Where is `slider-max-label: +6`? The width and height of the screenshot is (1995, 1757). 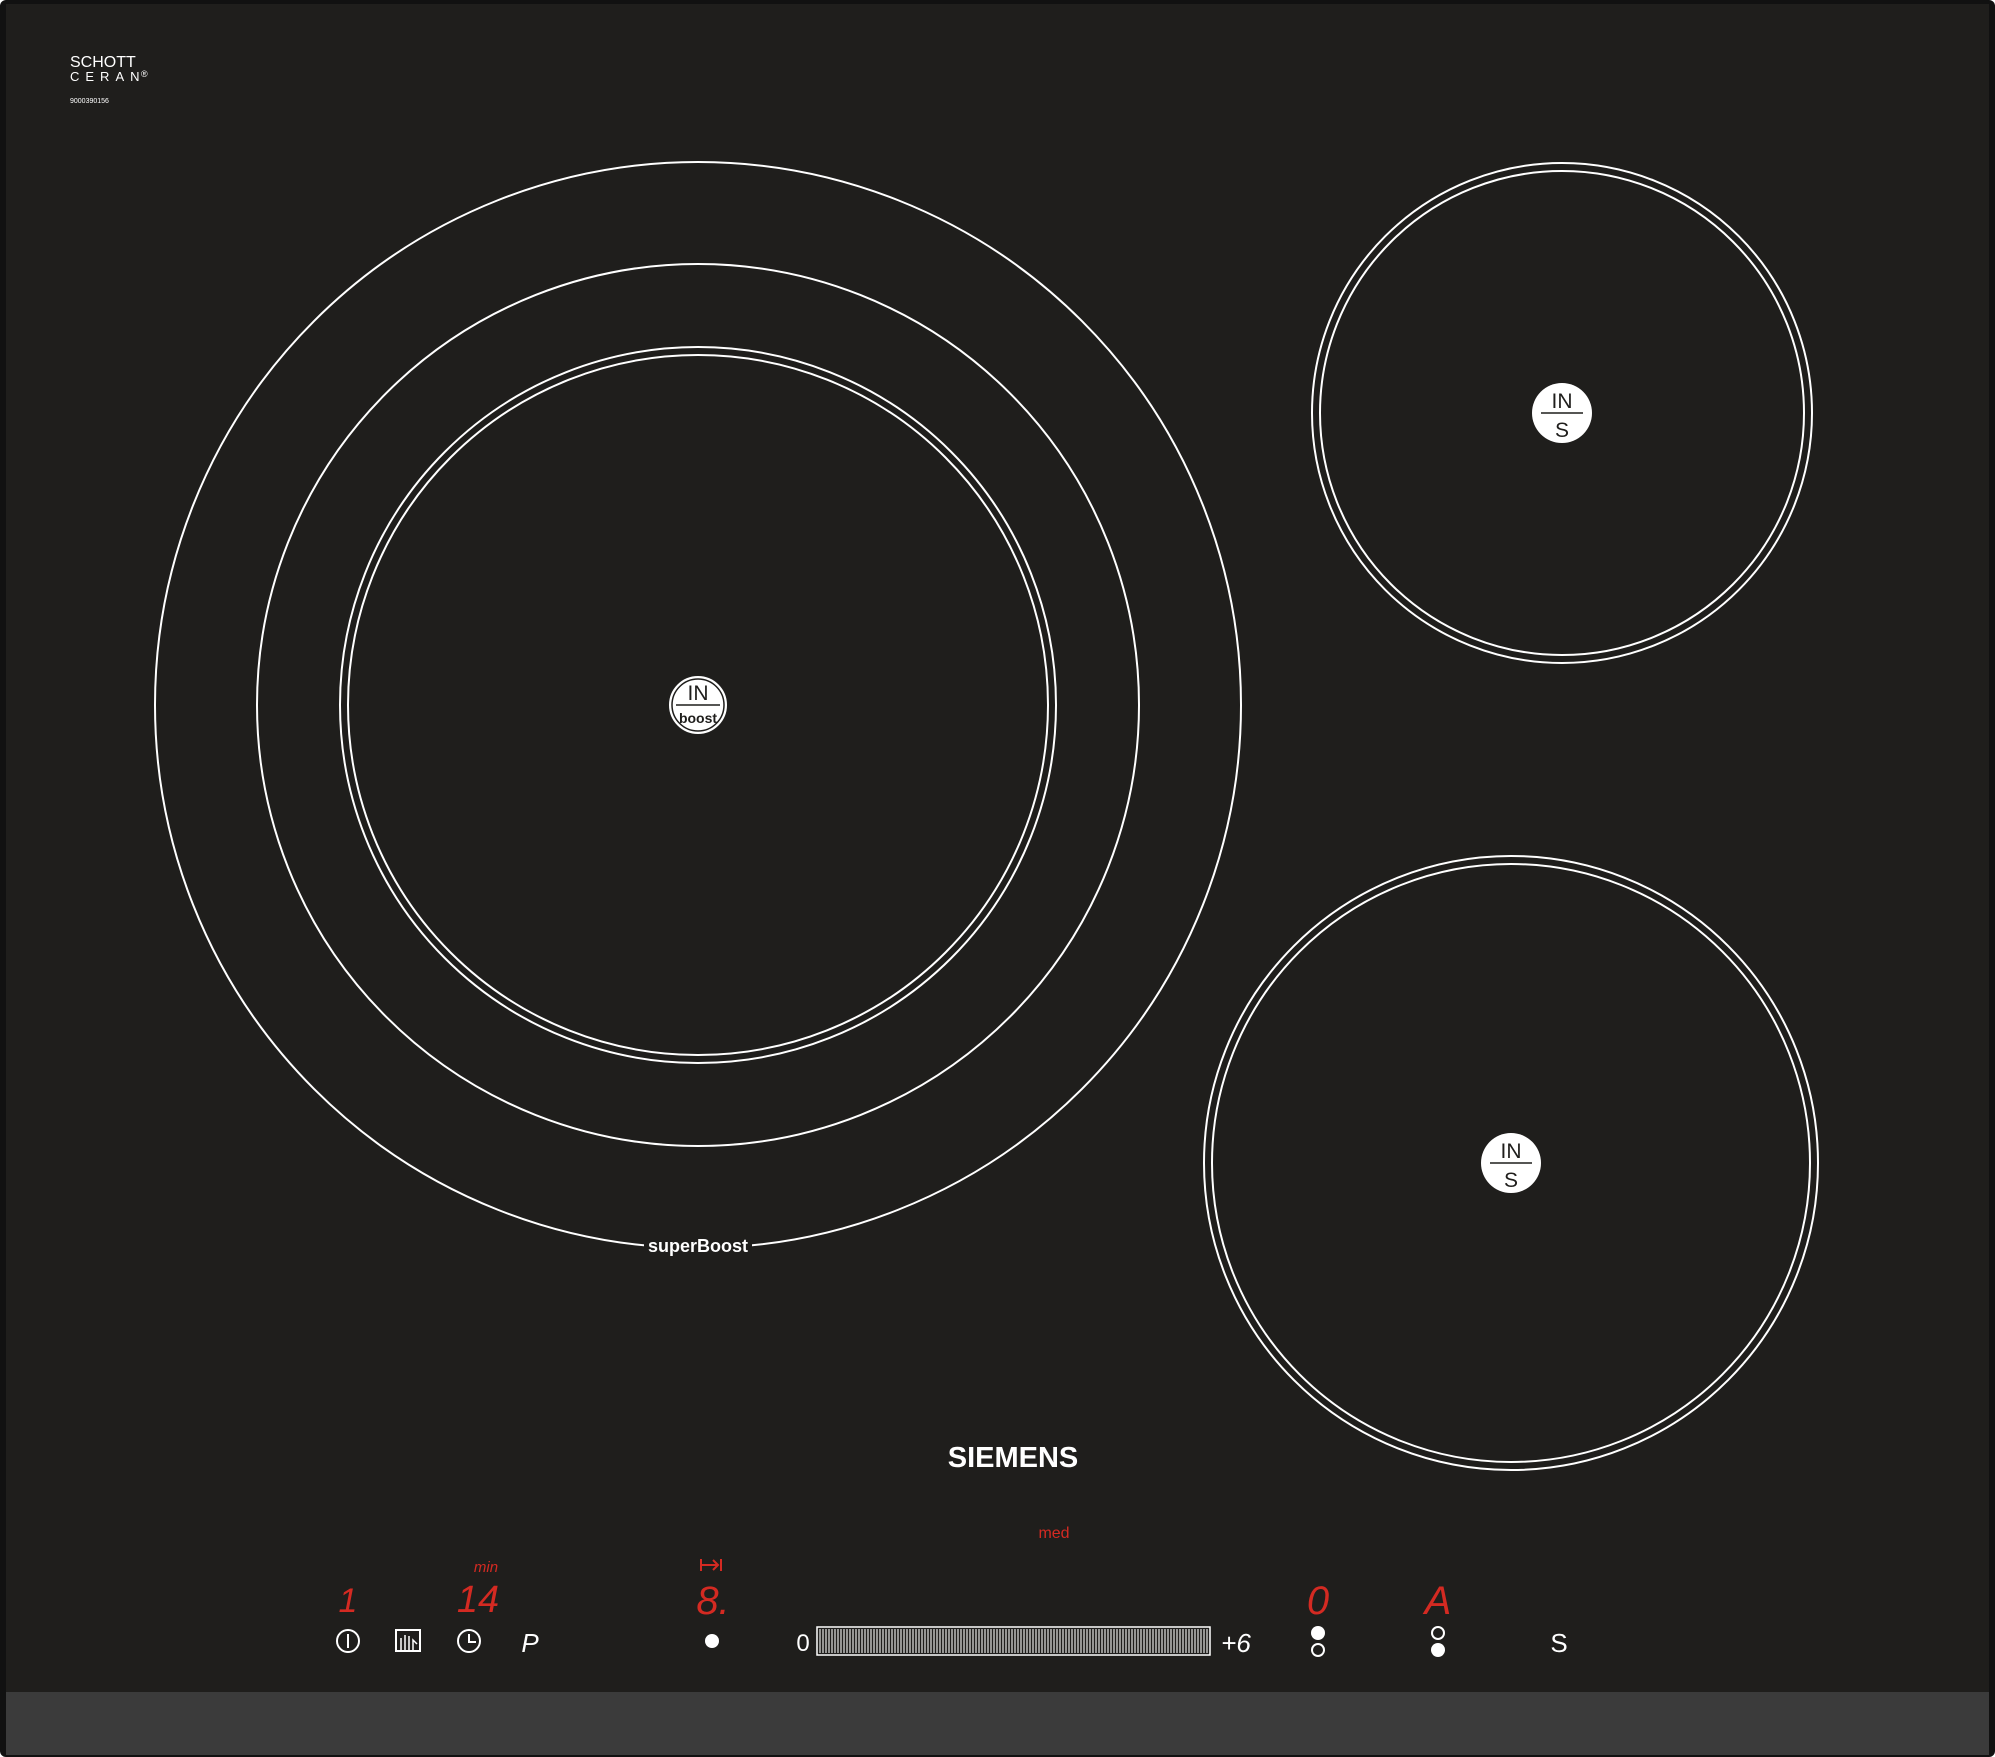
slider-max-label: +6 is located at coordinates (1236, 1643).